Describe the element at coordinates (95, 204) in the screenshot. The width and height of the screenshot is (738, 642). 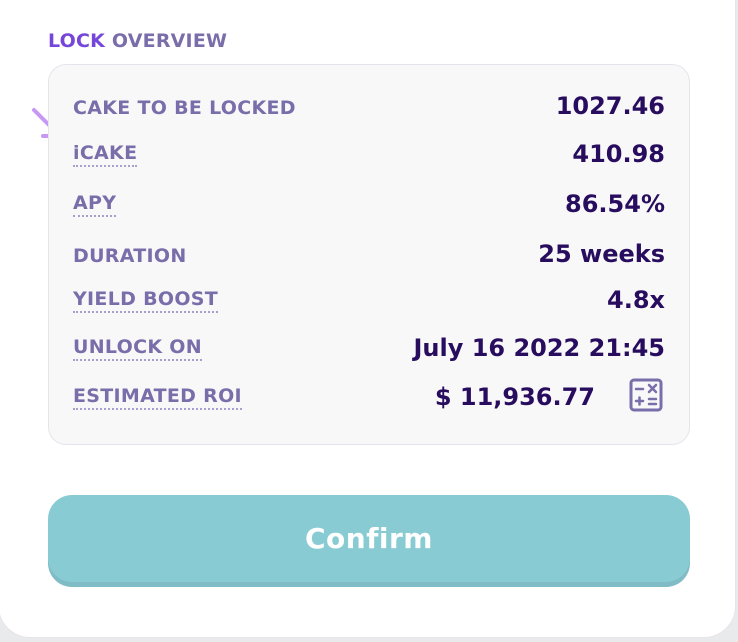
I see `label-apy: APY` at that location.